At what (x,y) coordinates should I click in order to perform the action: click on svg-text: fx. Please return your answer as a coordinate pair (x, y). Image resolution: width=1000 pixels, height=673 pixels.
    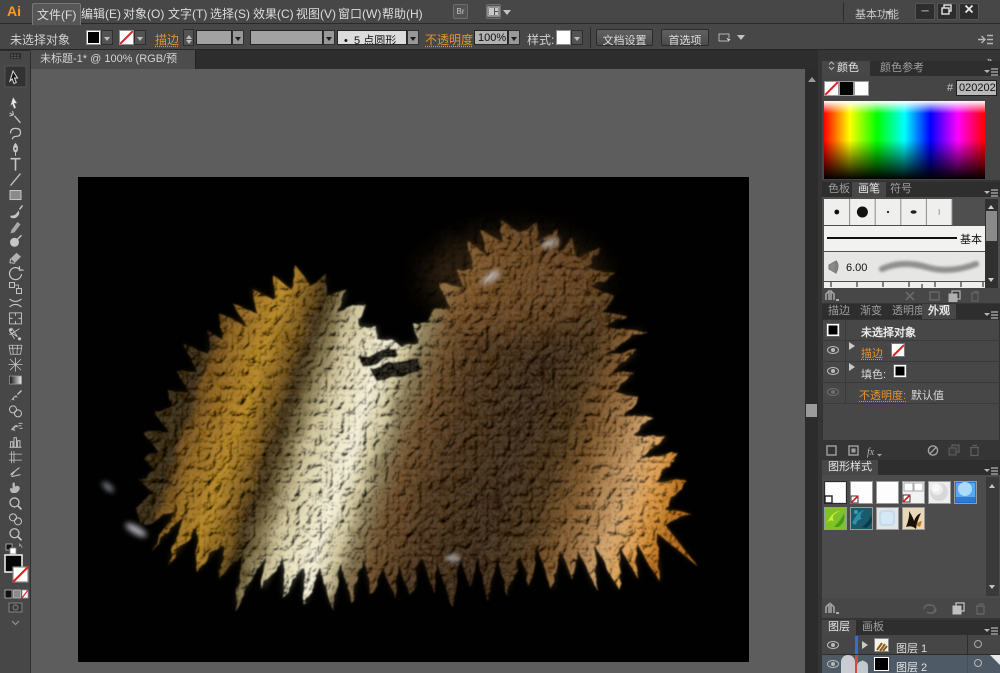
    Looking at the image, I should click on (871, 452).